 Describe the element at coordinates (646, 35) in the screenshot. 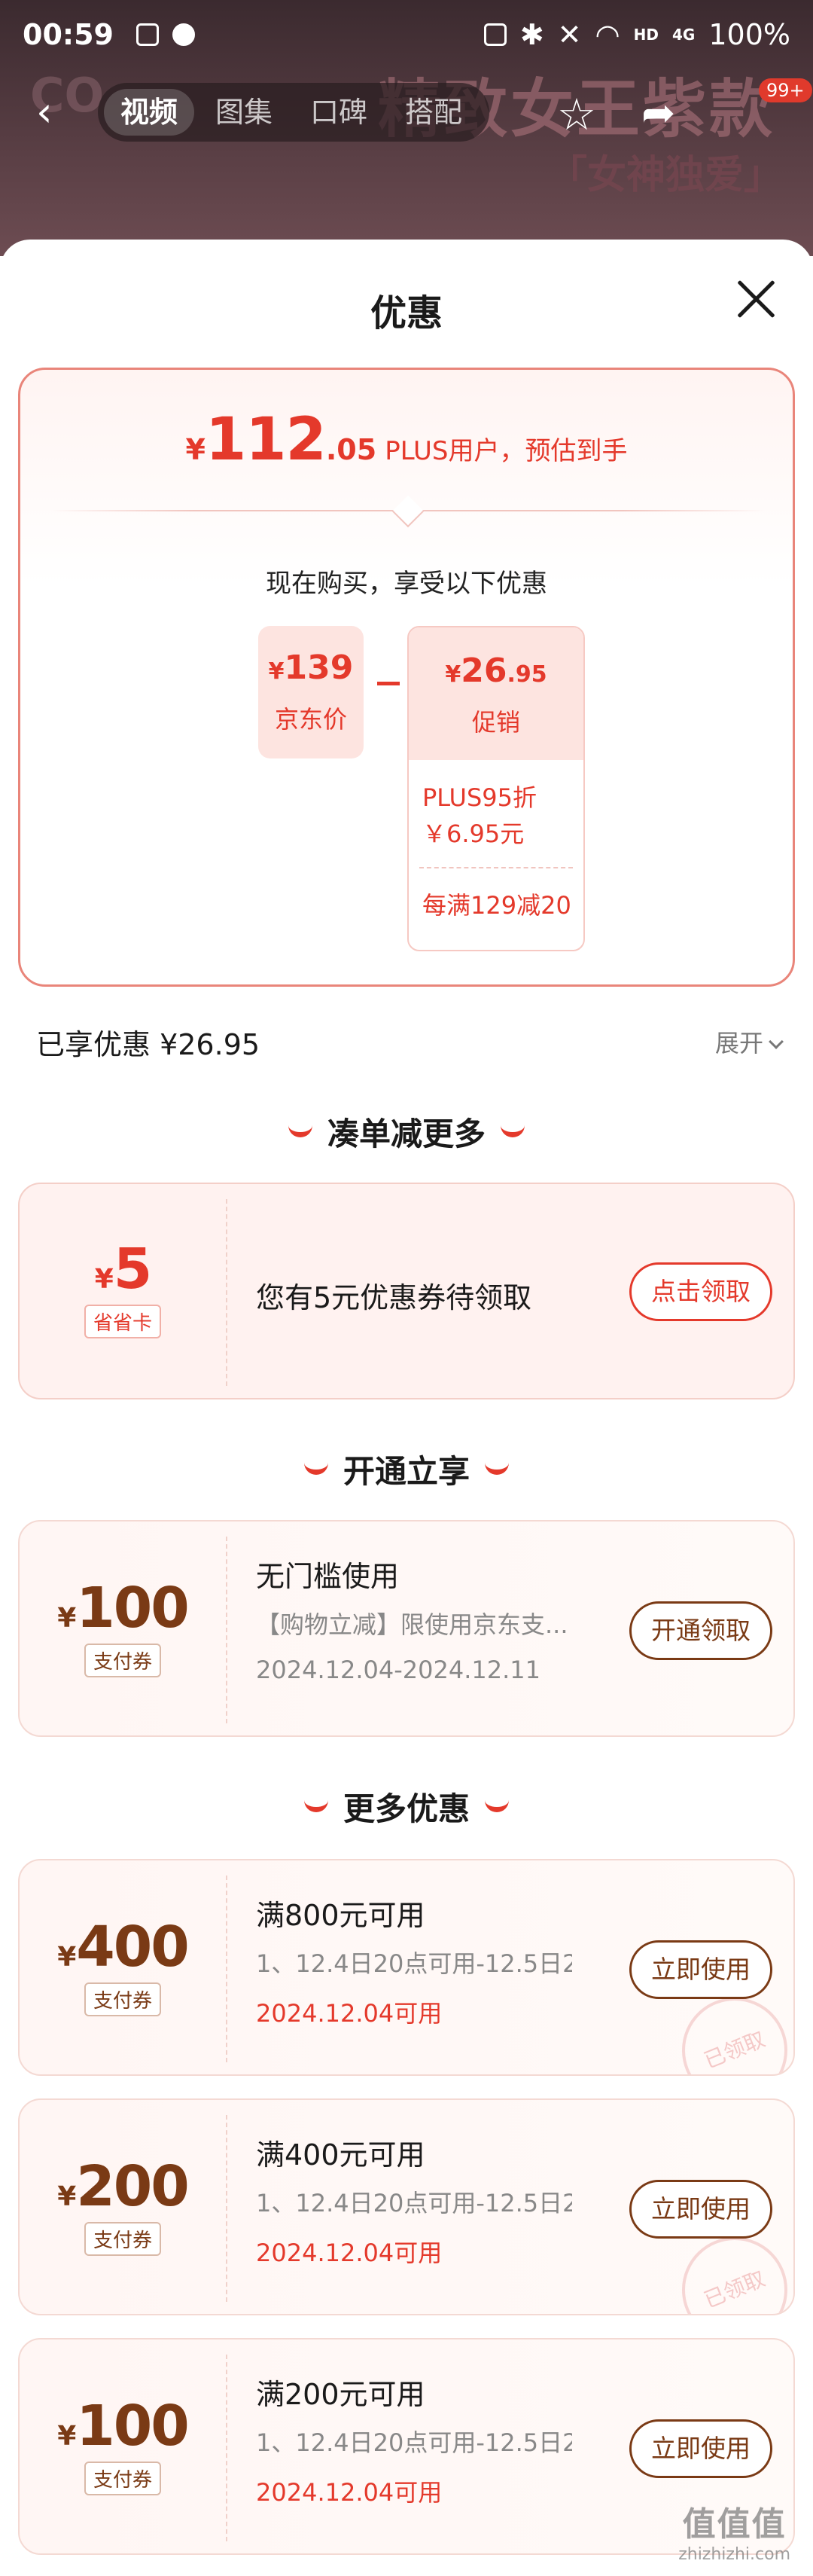

I see `hd-icon: HD` at that location.